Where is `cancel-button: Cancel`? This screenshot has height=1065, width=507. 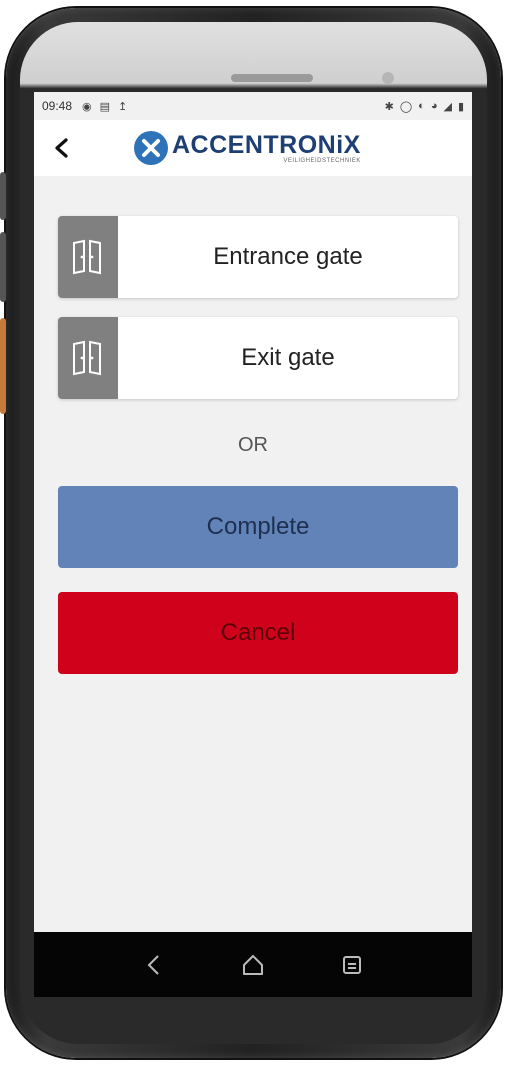 cancel-button: Cancel is located at coordinates (258, 633).